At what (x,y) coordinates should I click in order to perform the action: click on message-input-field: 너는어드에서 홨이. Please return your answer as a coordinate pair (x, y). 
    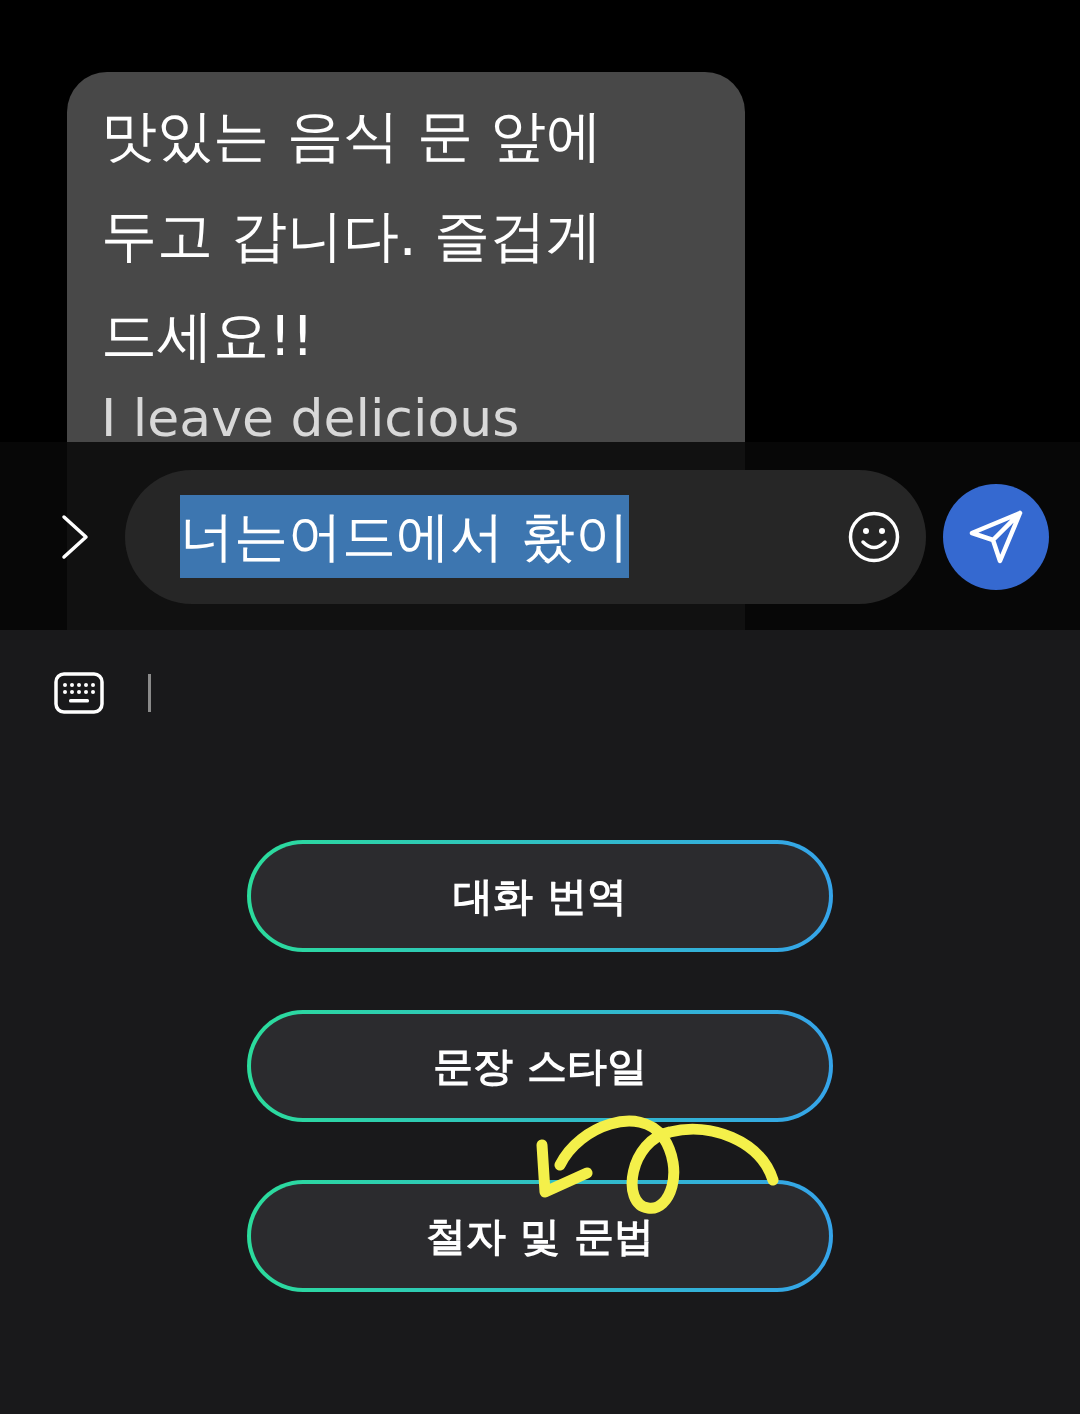
    Looking at the image, I should click on (525, 537).